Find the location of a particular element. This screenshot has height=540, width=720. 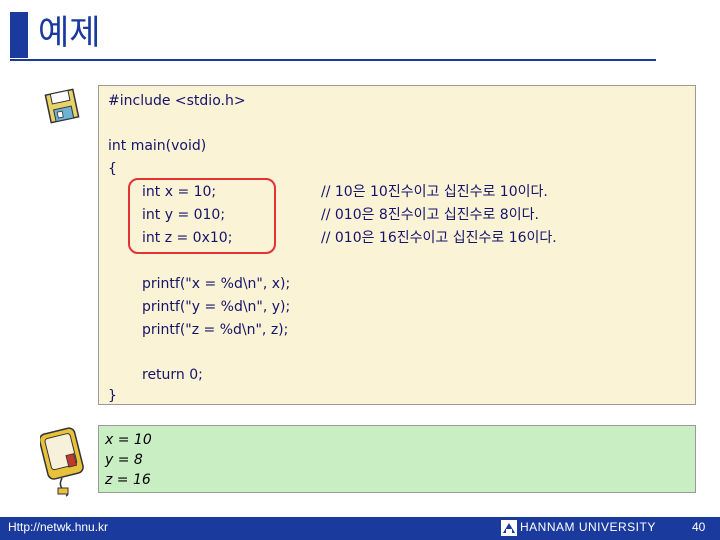

code-line-open-brace: { is located at coordinates (112, 169).